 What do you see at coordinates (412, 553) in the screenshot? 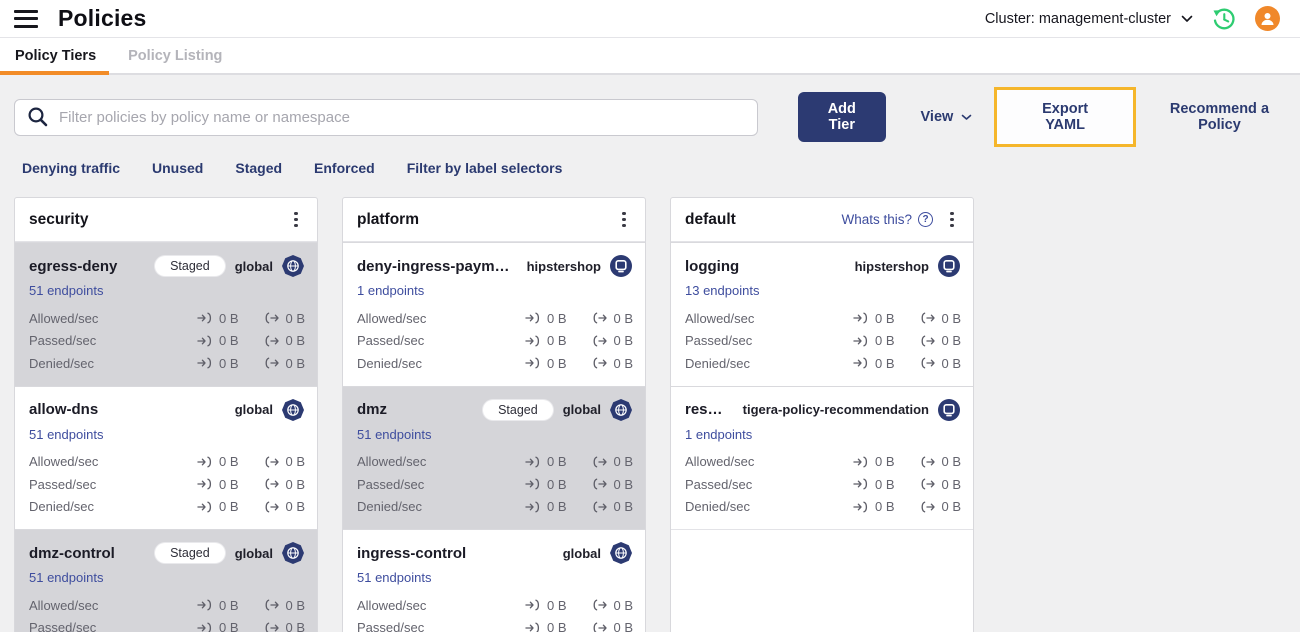
I see `policy-name: ingress-control` at bounding box center [412, 553].